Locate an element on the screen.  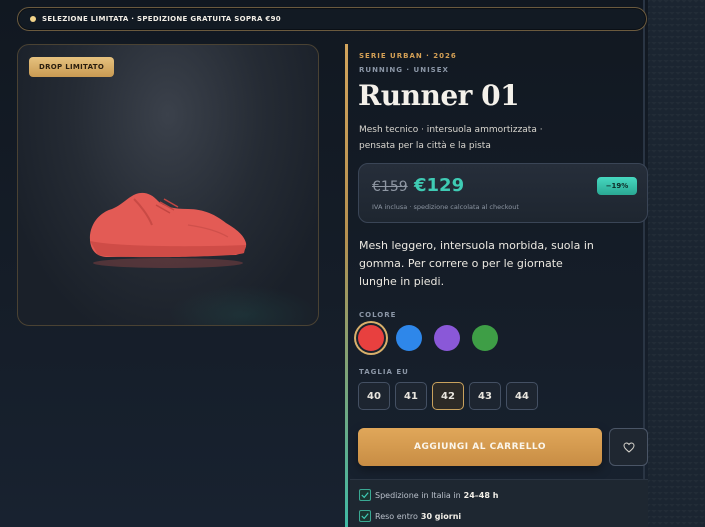
heart-icon is located at coordinates (628, 447).